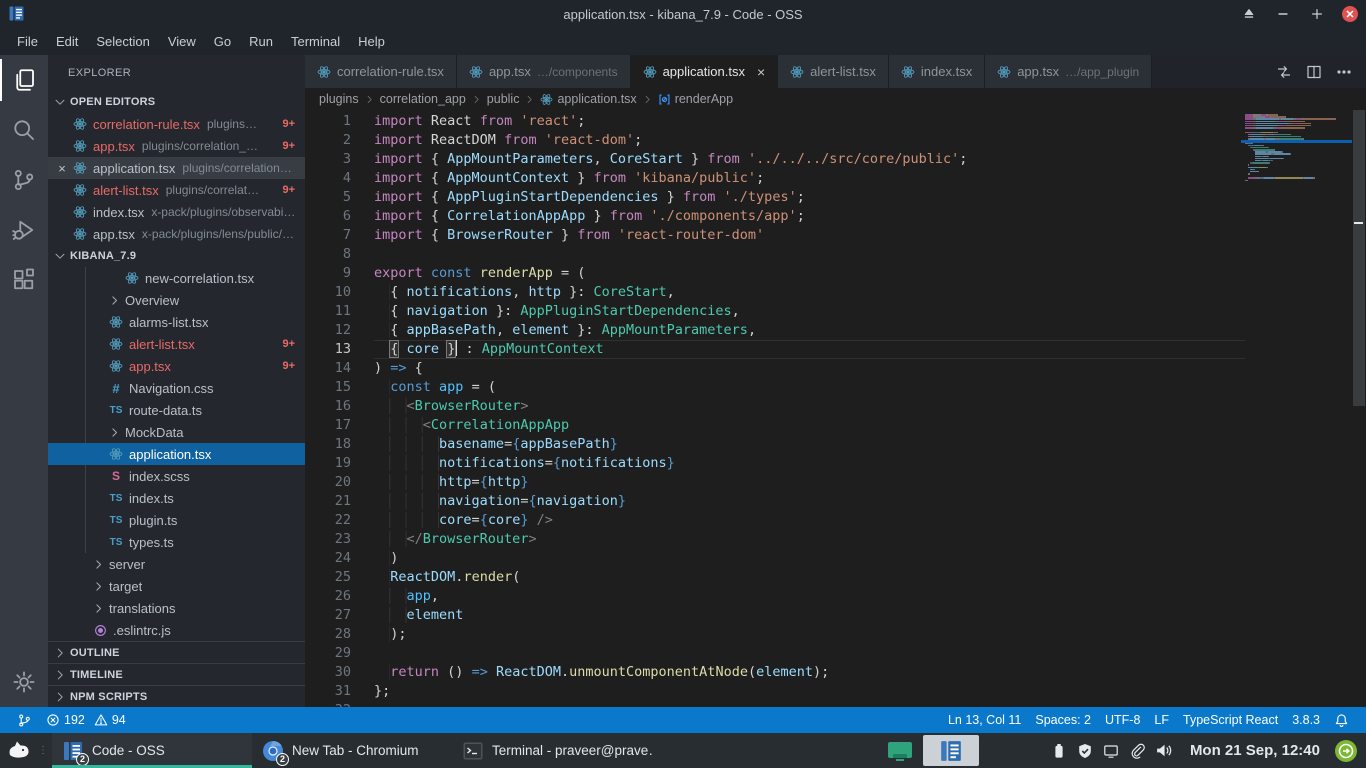 This screenshot has height=768, width=1366. Describe the element at coordinates (809, 482) in the screenshot. I see `code-line-20: http={http}` at that location.